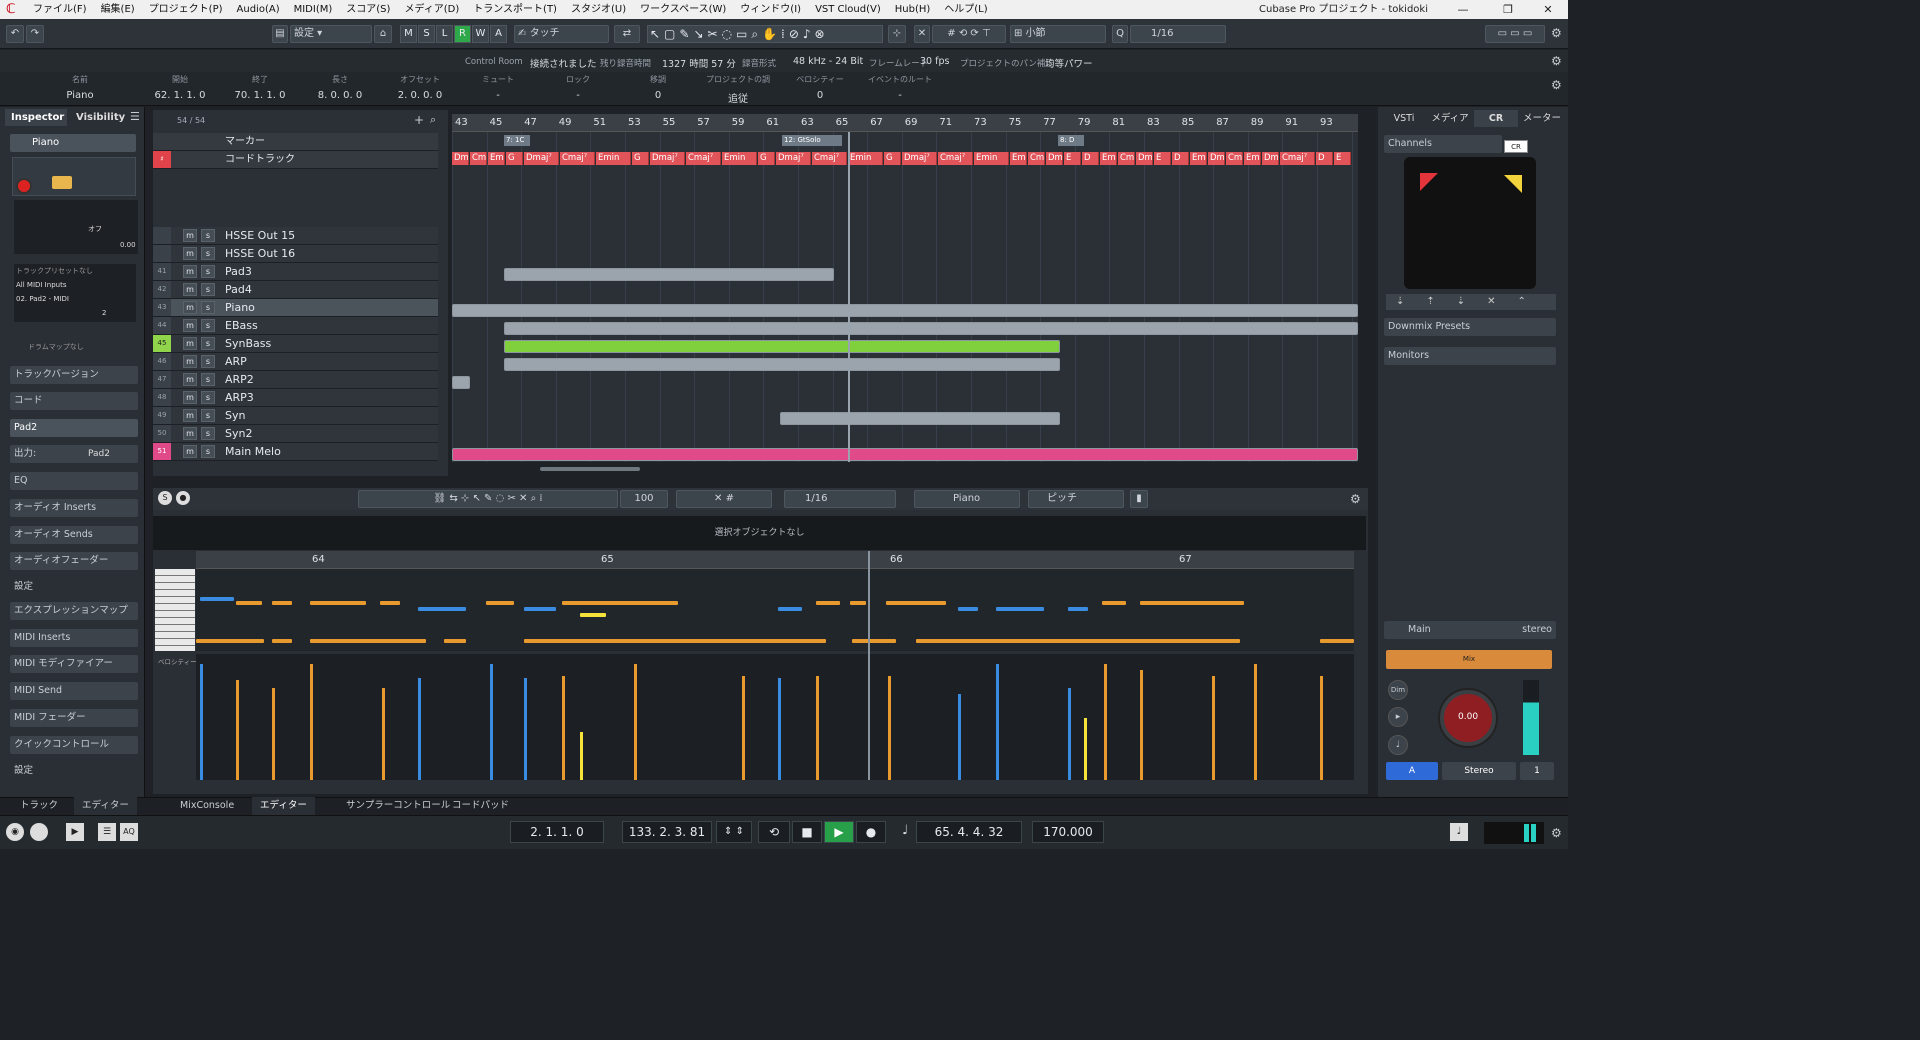 Image resolution: width=1920 pixels, height=1040 pixels. Describe the element at coordinates (295, 290) in the screenshot. I see `track-row: 42 m s Pad4` at that location.